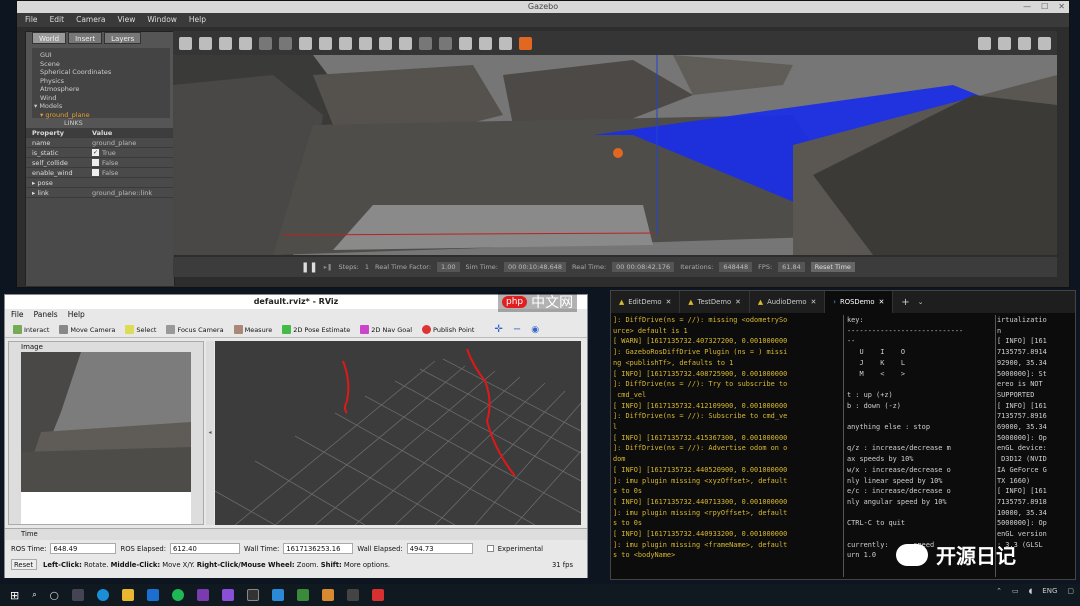 The height and width of the screenshot is (606, 1080). Describe the element at coordinates (445, 43) in the screenshot. I see `paste-icon` at that location.